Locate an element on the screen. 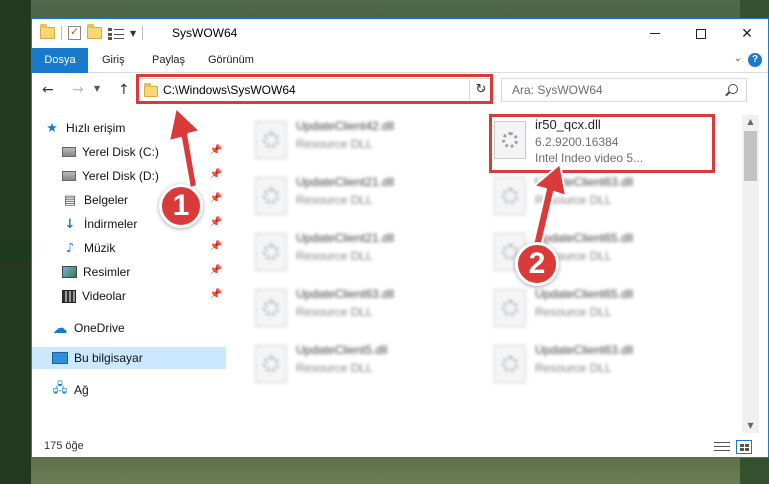 This screenshot has width=769, height=484. file-name: UpdateClient65.dll is located at coordinates (584, 294).